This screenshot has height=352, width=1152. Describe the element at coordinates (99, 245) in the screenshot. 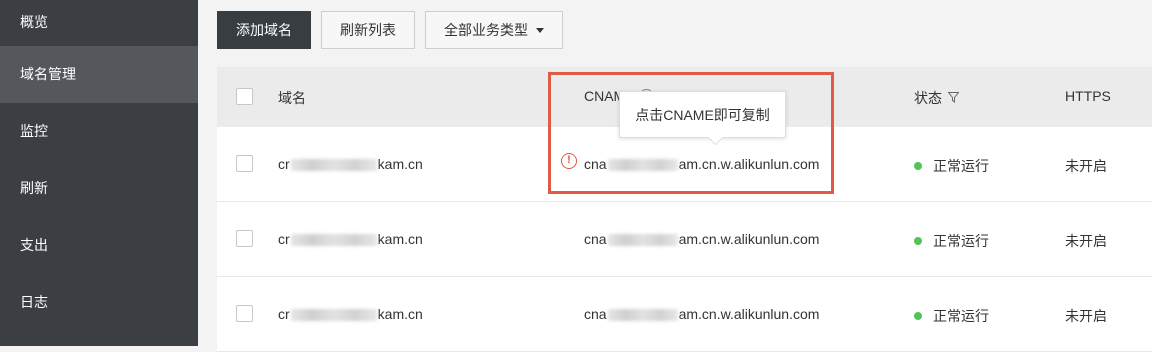

I see `sidebar-item-billing: 支出` at that location.